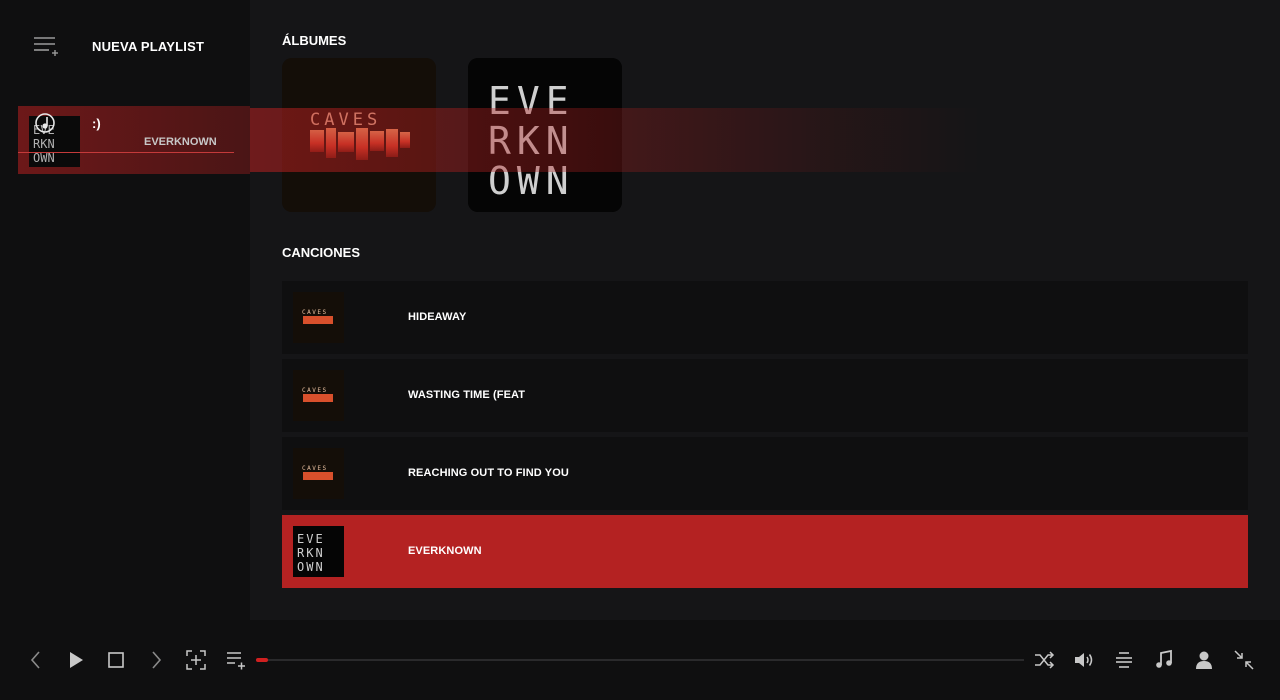  I want to click on song-cover-text-line3: OWN, so click(311, 567).